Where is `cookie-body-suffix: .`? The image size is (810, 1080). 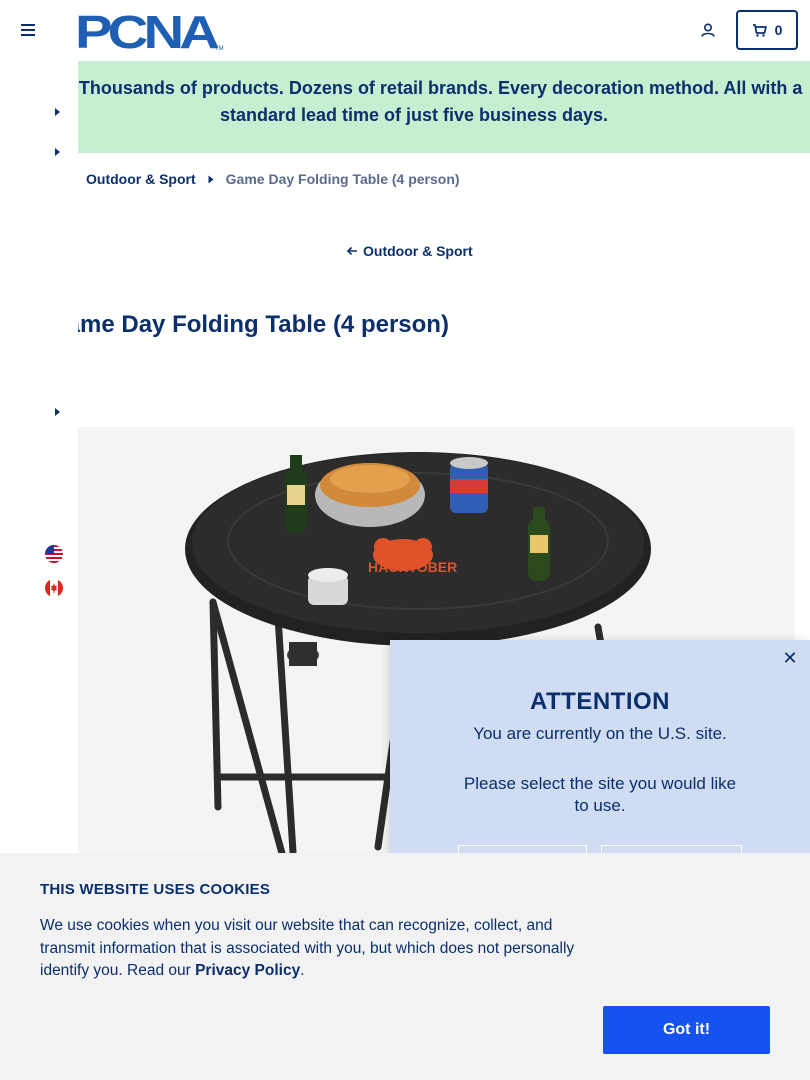
cookie-body-suffix: . is located at coordinates (302, 970).